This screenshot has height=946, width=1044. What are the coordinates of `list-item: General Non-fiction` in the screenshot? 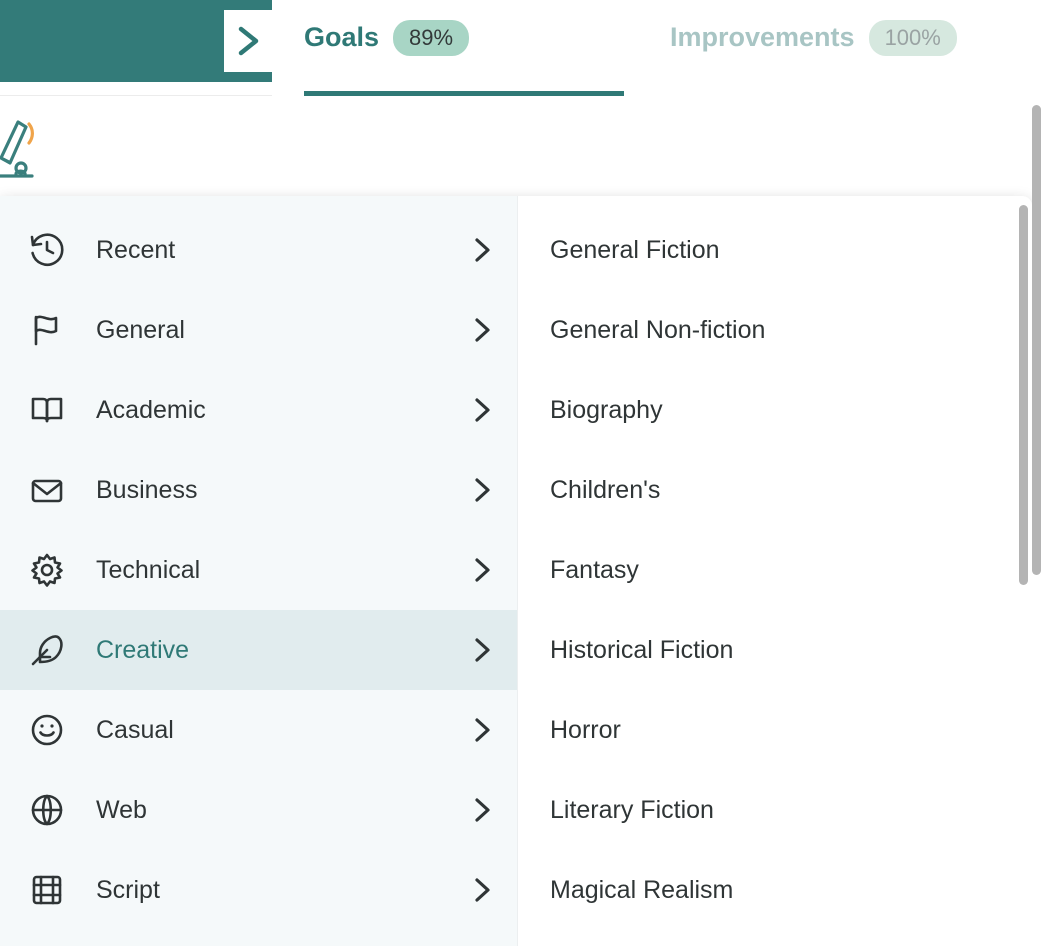 It's located at (775, 330).